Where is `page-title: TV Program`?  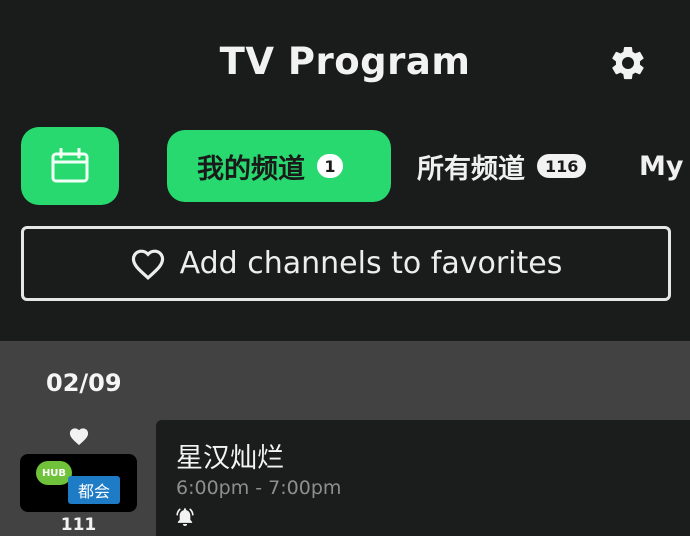
page-title: TV Program is located at coordinates (345, 61).